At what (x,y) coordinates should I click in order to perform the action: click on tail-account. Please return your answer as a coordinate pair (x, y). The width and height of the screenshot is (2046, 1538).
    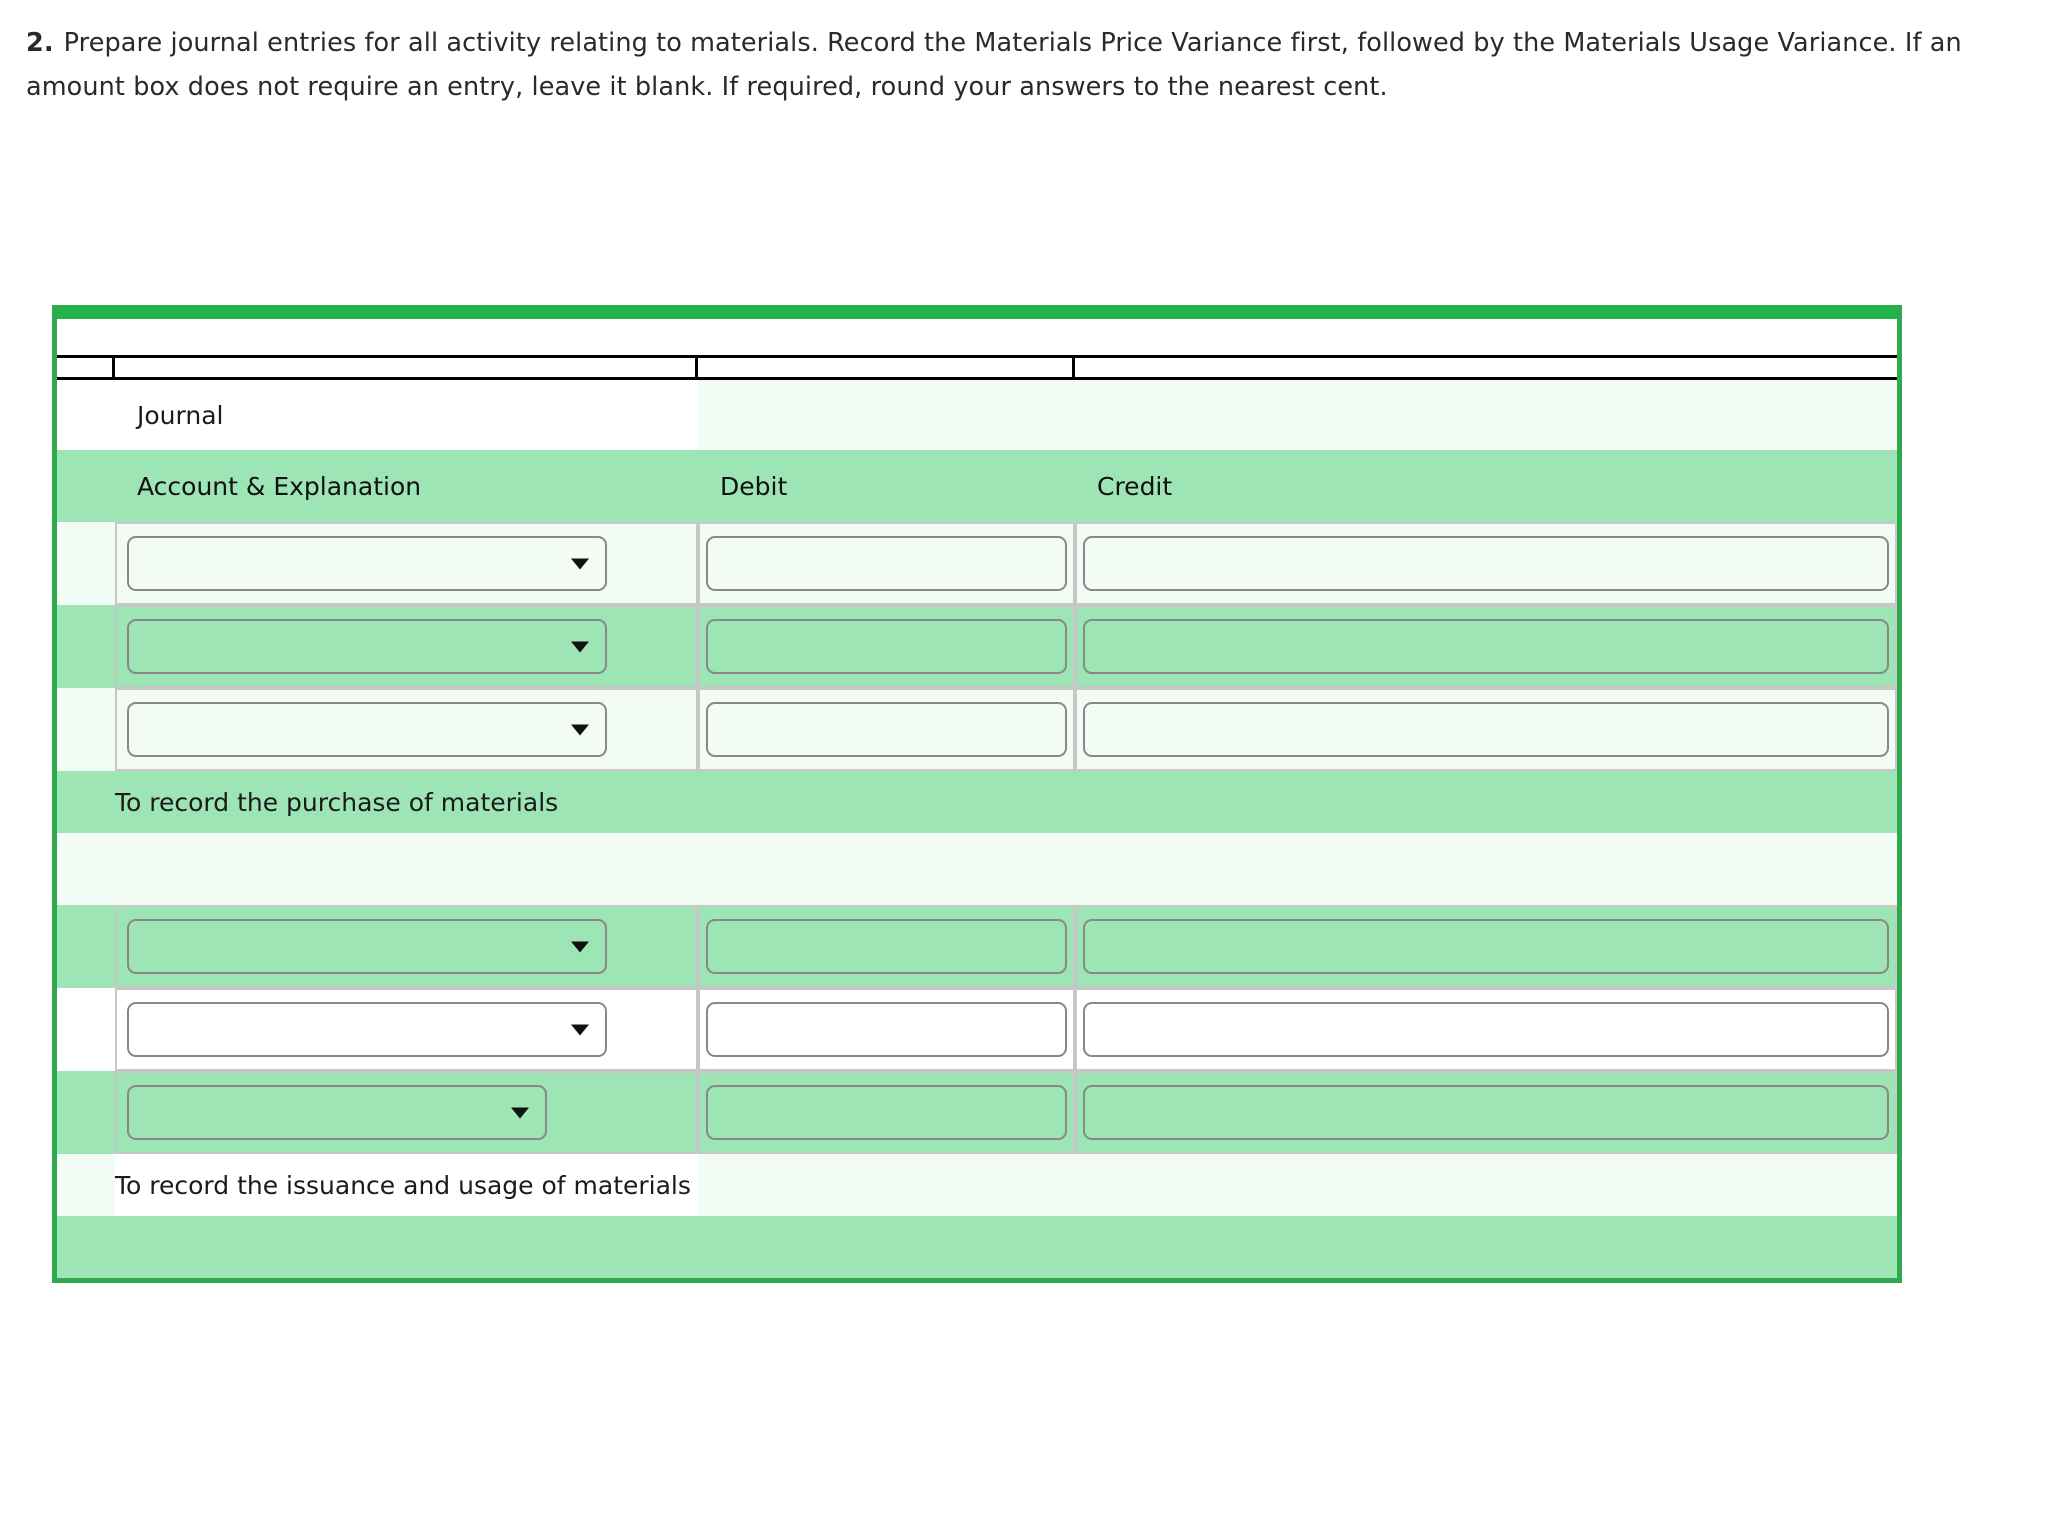
    Looking at the image, I should click on (406, 1247).